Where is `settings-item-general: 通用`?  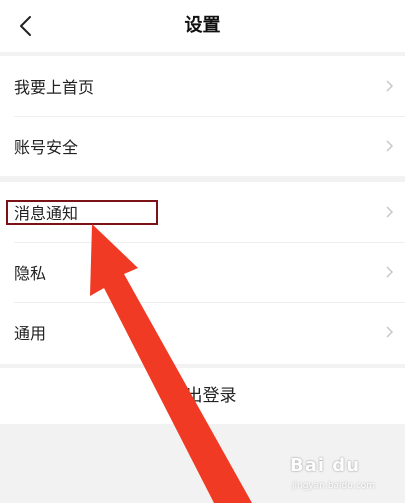
settings-item-general: 通用 is located at coordinates (202, 332).